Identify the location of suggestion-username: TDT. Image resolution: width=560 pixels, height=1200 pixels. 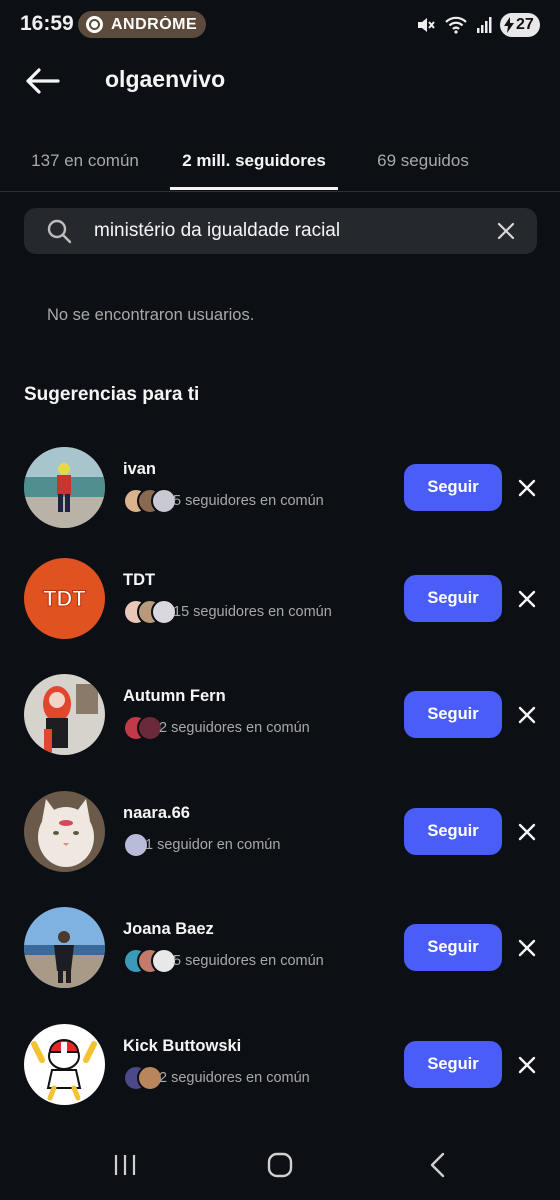
(139, 580).